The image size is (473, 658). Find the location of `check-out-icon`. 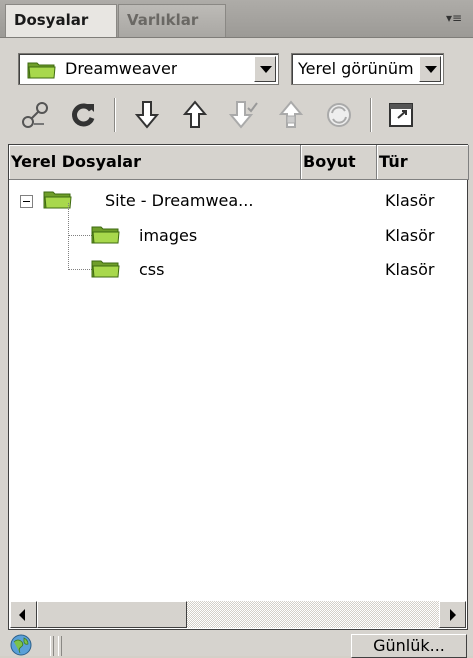

check-out-icon is located at coordinates (243, 115).